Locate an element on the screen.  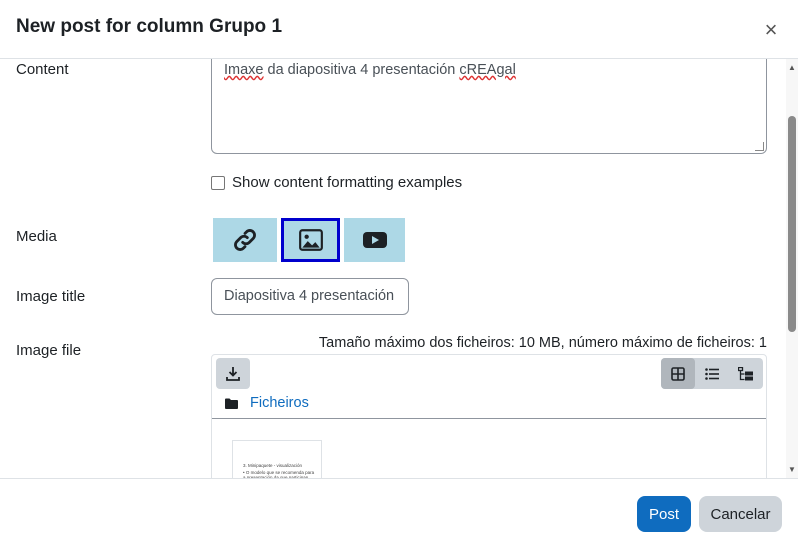
link-icon is located at coordinates (245, 240).